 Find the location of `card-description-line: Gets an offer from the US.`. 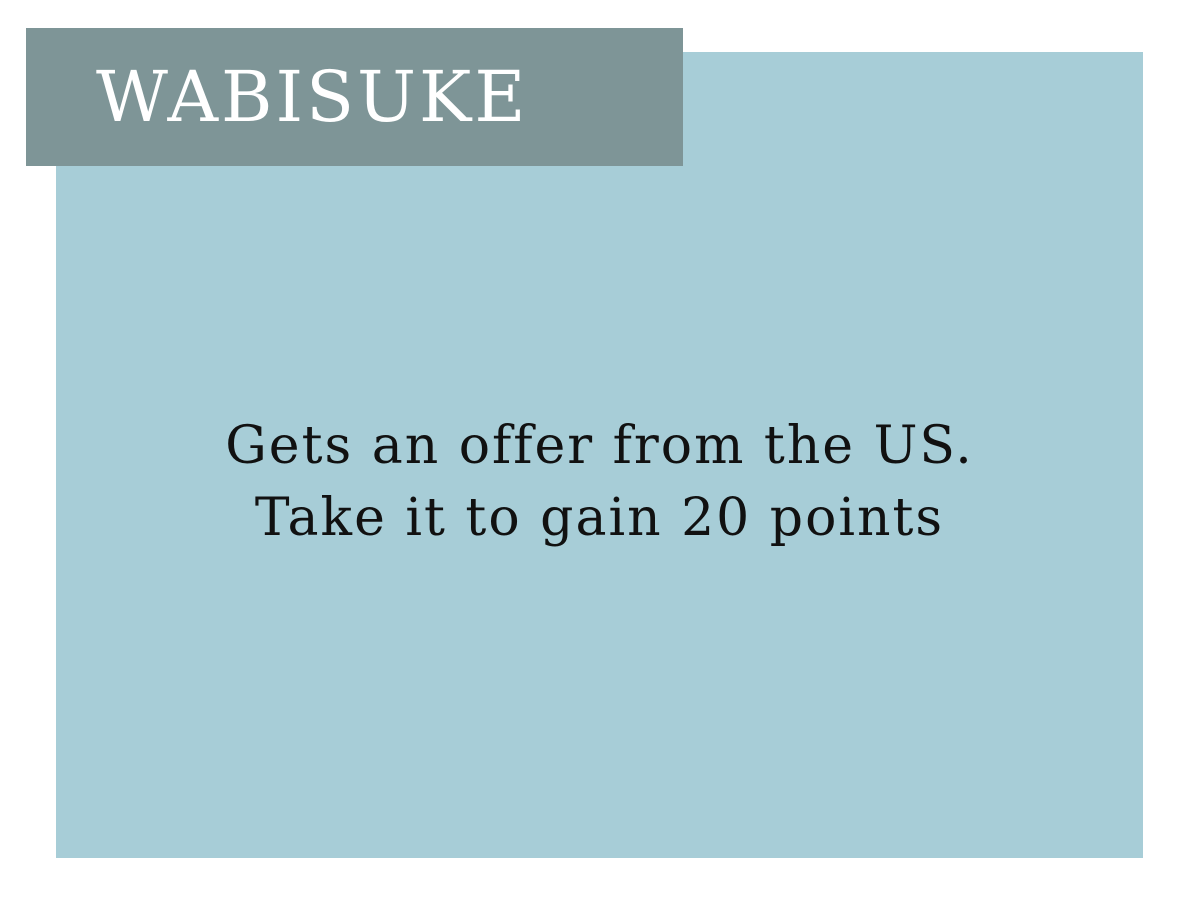

card-description-line: Gets an offer from the US. is located at coordinates (599, 446).